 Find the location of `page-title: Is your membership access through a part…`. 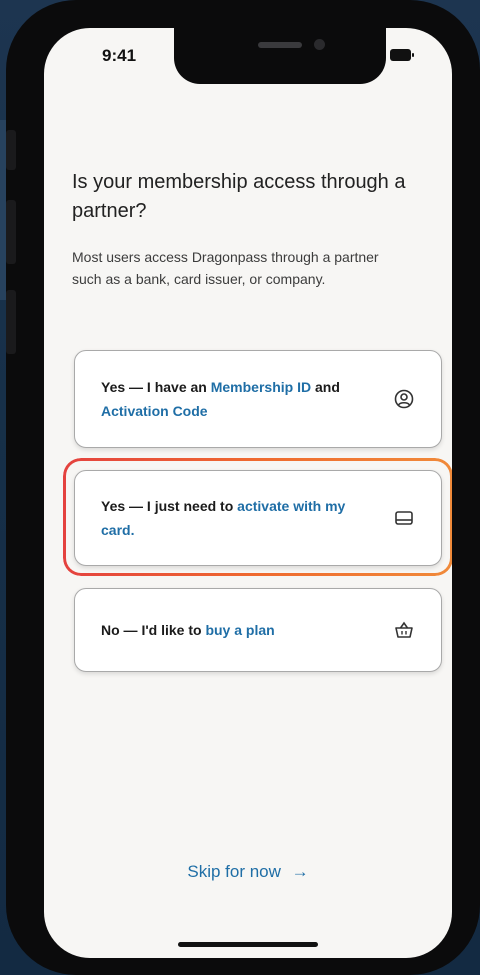

page-title: Is your membership access through a part… is located at coordinates (239, 196).